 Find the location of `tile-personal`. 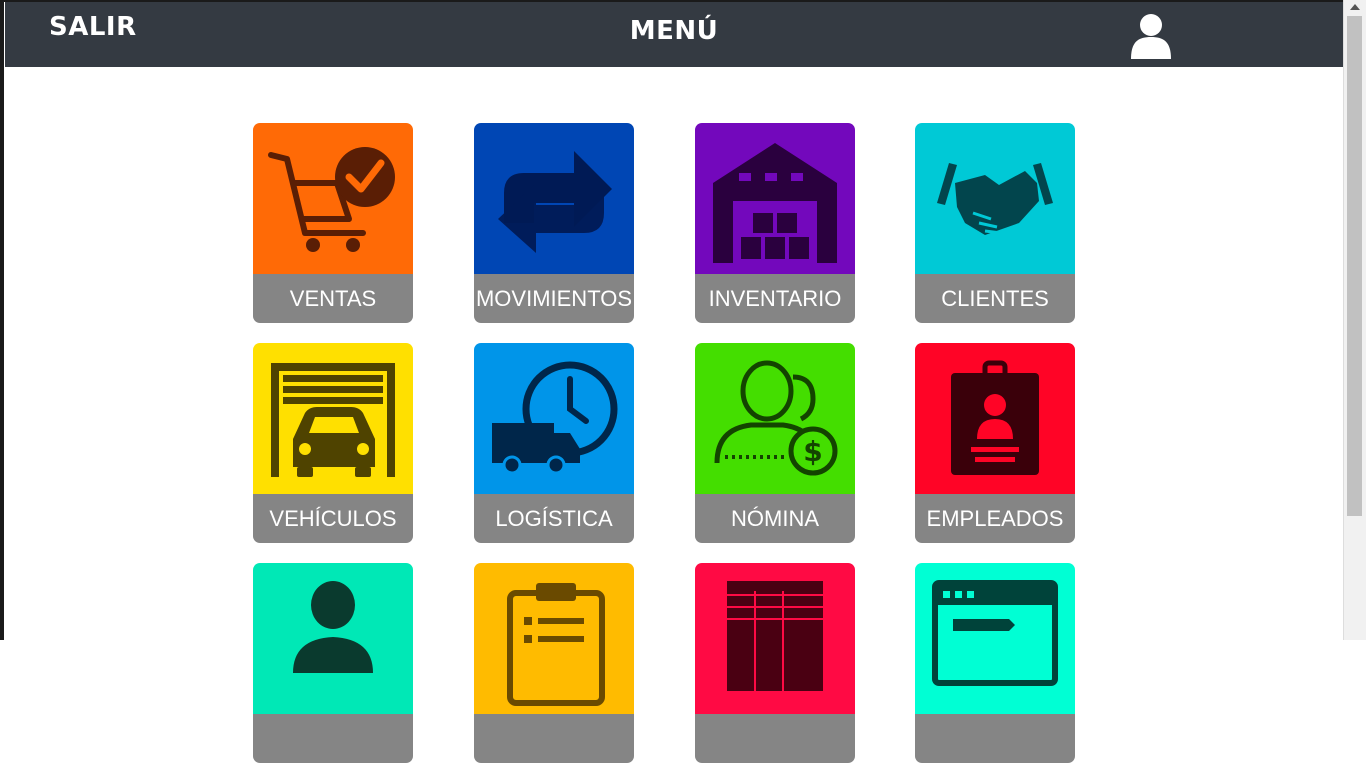

tile-personal is located at coordinates (333, 663).